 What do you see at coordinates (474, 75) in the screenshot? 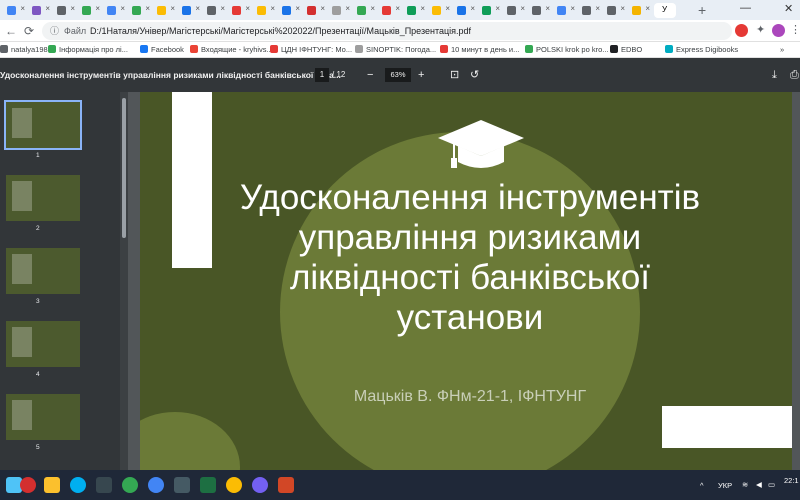
I see `rotate-icon: ↺` at bounding box center [474, 75].